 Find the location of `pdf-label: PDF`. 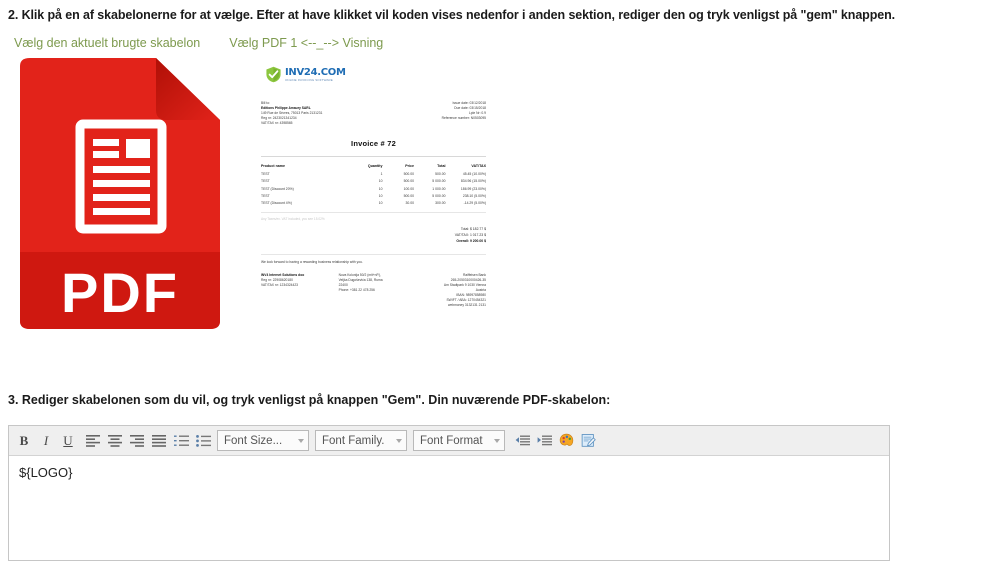

pdf-label: PDF is located at coordinates (120, 292).